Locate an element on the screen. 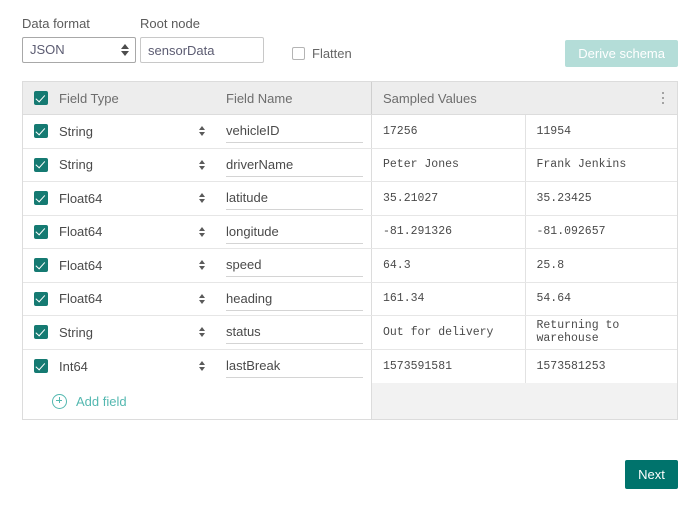 This screenshot has width=700, height=507. row-sampled-values-cell: 35.21027 35.23425 is located at coordinates (524, 198).